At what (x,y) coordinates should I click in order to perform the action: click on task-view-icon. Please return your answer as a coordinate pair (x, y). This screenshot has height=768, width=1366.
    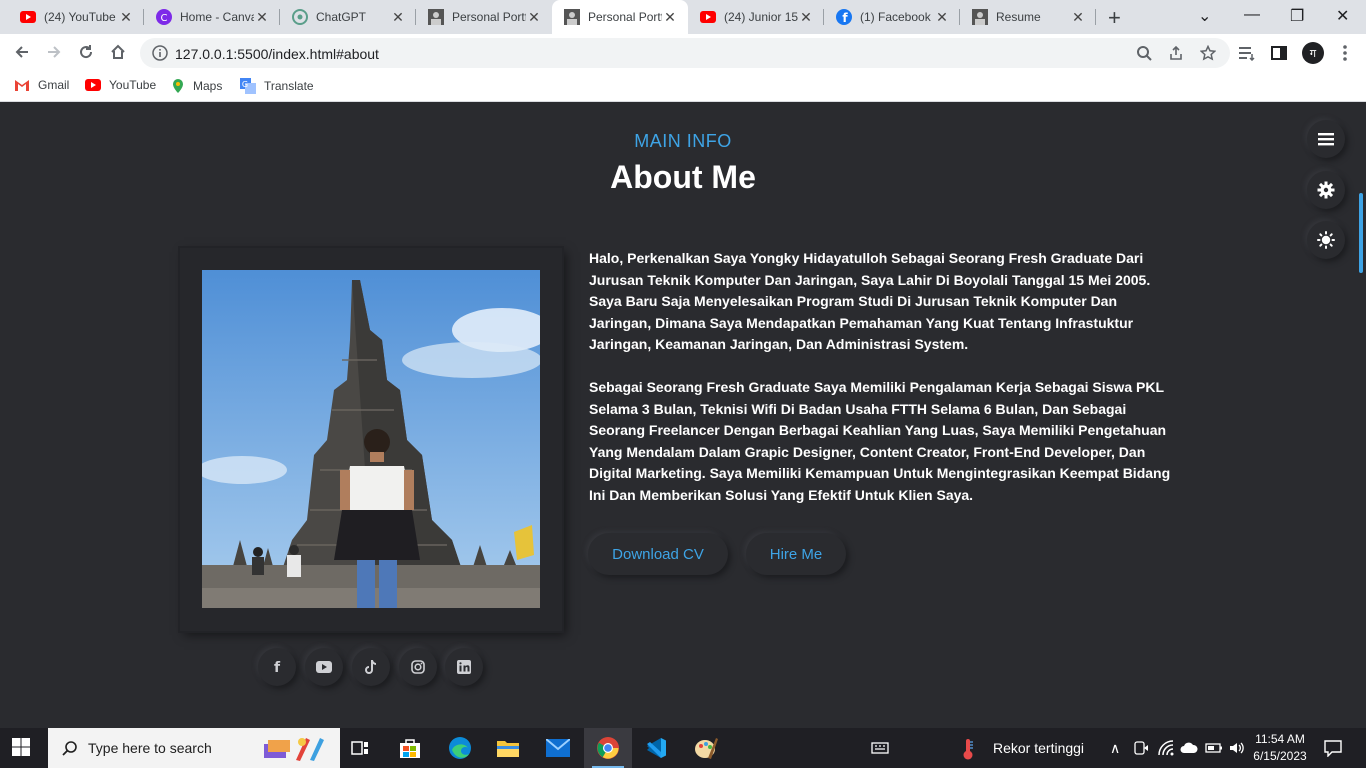
    Looking at the image, I should click on (360, 748).